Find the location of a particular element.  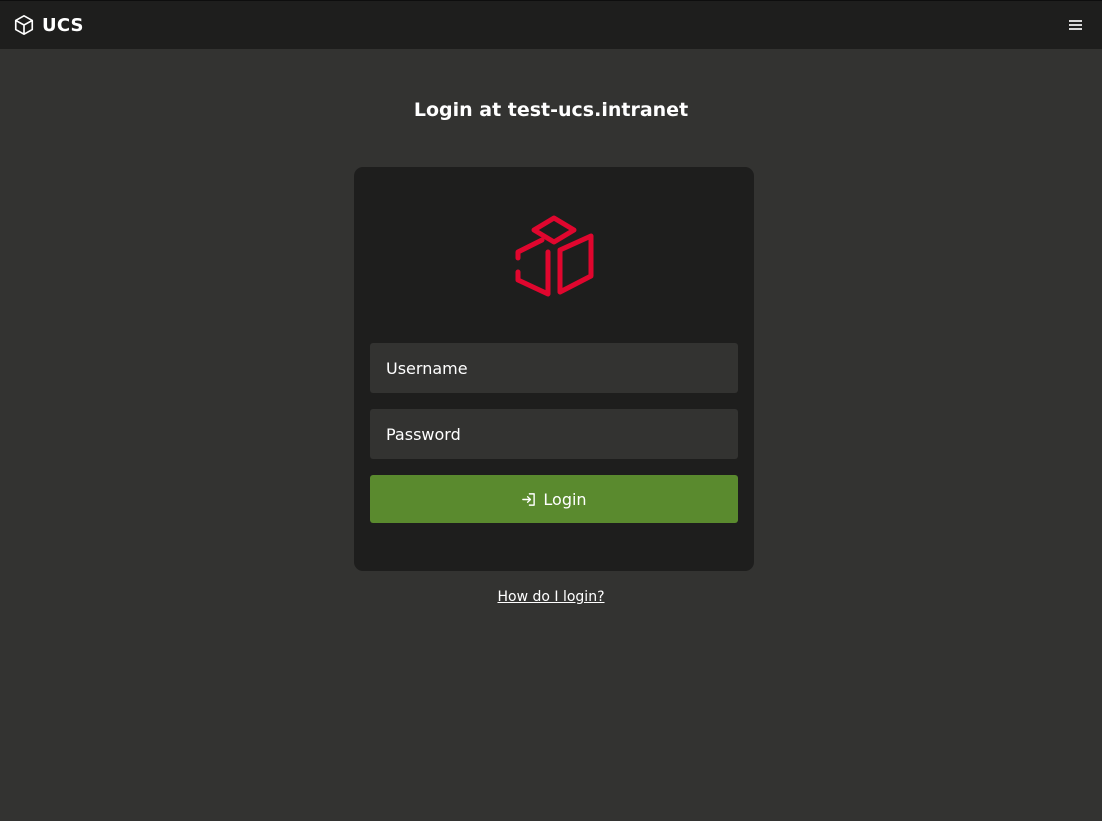

top-bar: UCS is located at coordinates (551, 24).